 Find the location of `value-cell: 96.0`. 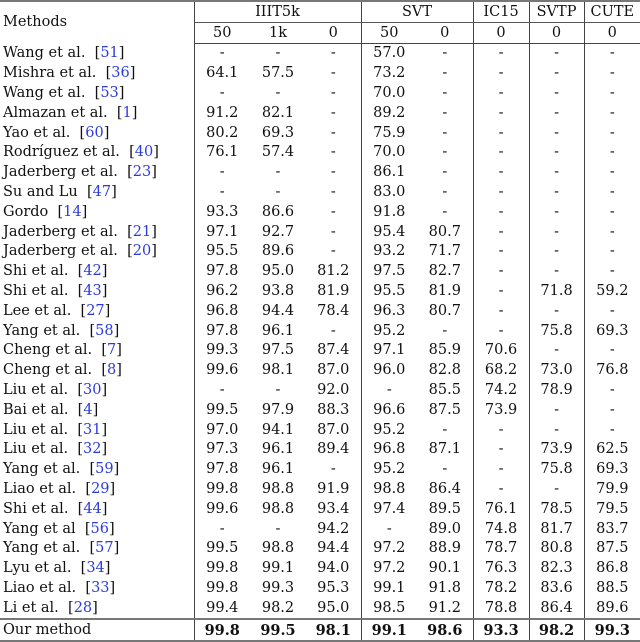

value-cell: 96.0 is located at coordinates (389, 370).